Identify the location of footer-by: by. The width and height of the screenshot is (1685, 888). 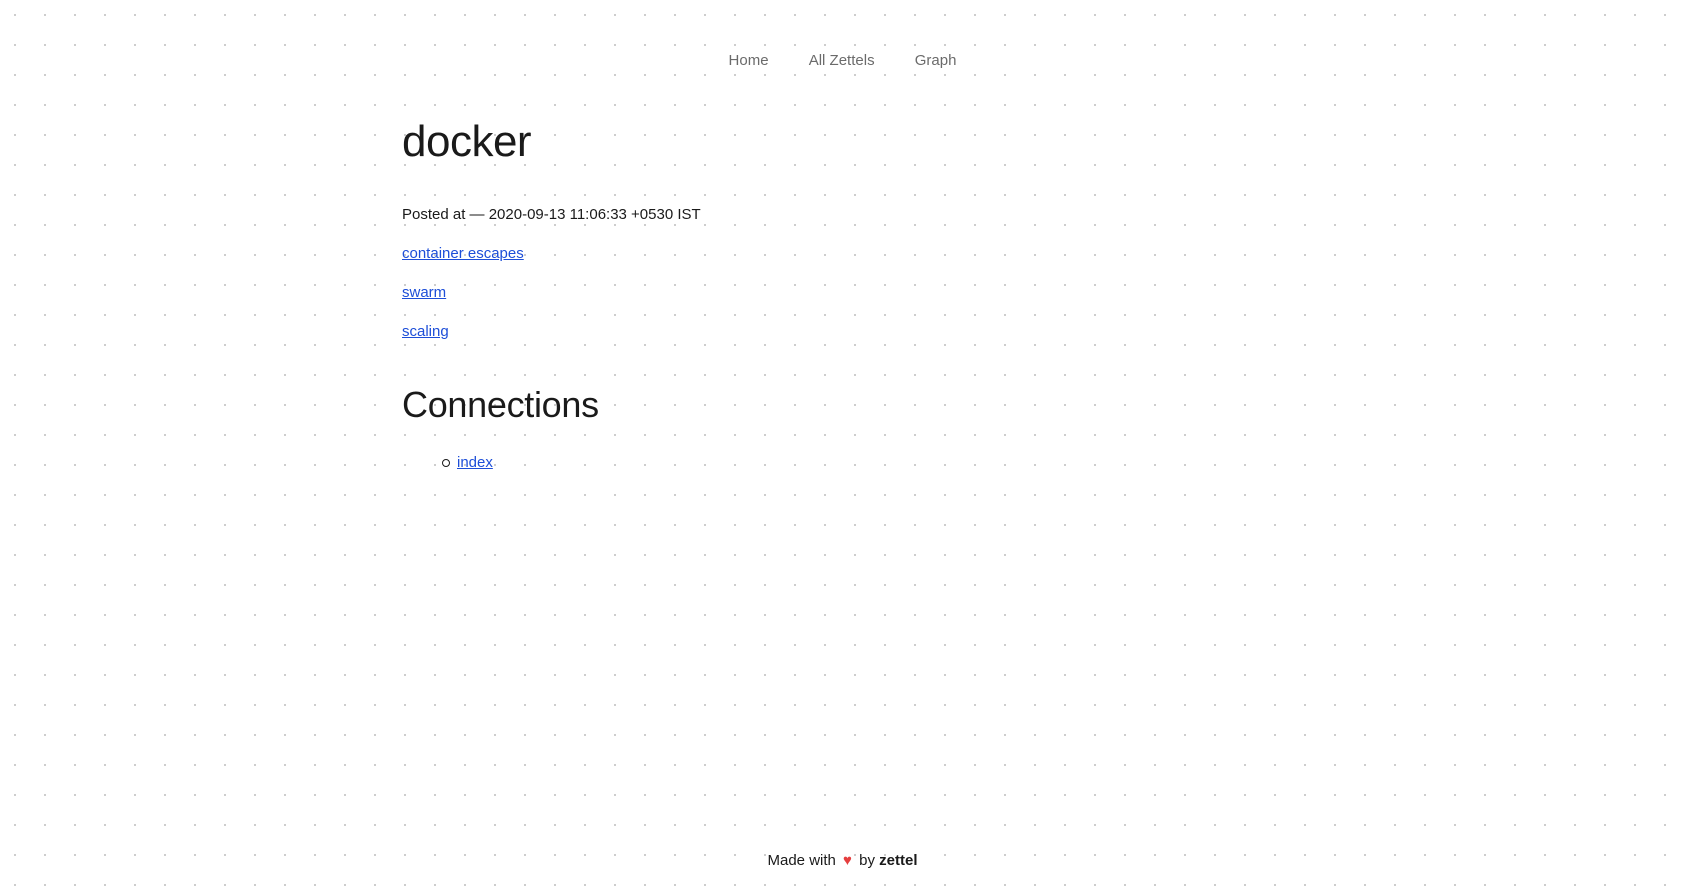
(867, 860).